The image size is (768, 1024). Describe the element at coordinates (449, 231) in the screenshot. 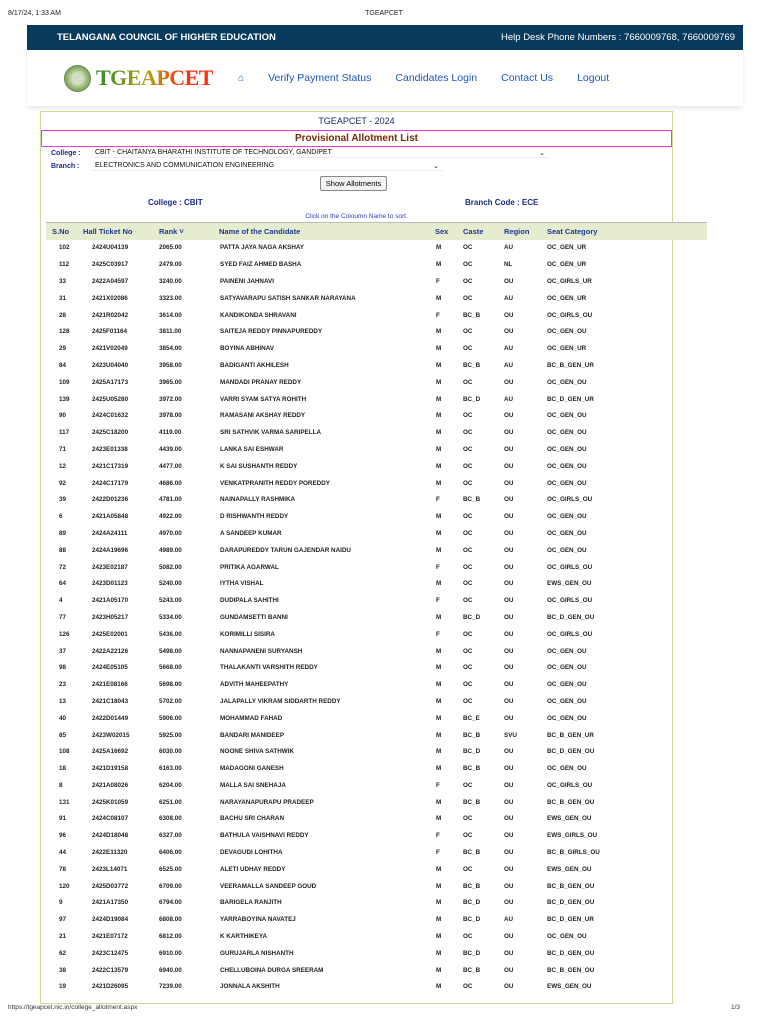

I see `column-header-sex: Sex` at that location.